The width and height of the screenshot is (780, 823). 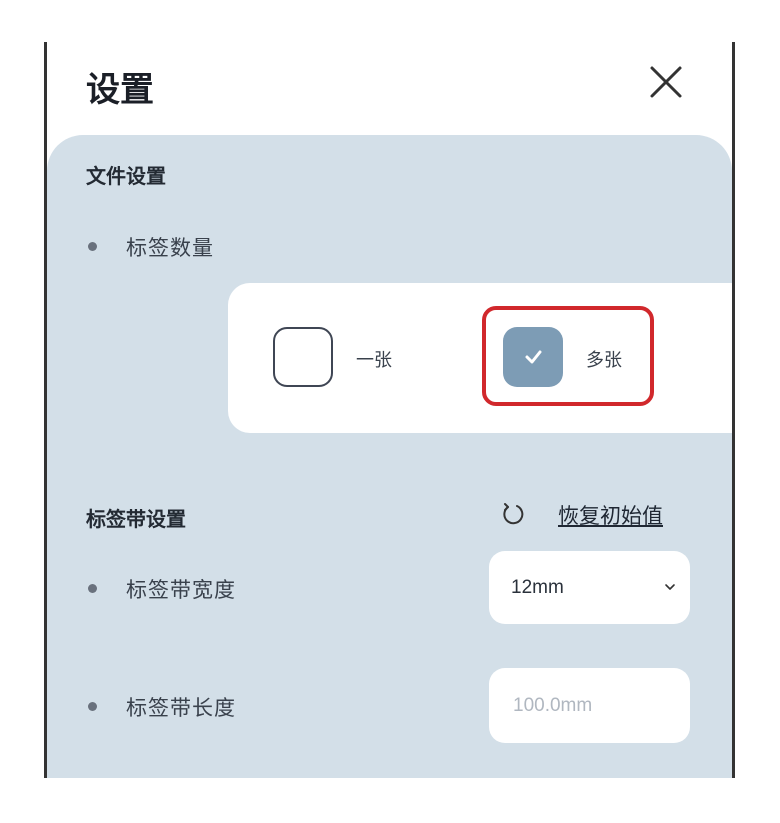 I want to click on chevron-down-icon, so click(x=670, y=587).